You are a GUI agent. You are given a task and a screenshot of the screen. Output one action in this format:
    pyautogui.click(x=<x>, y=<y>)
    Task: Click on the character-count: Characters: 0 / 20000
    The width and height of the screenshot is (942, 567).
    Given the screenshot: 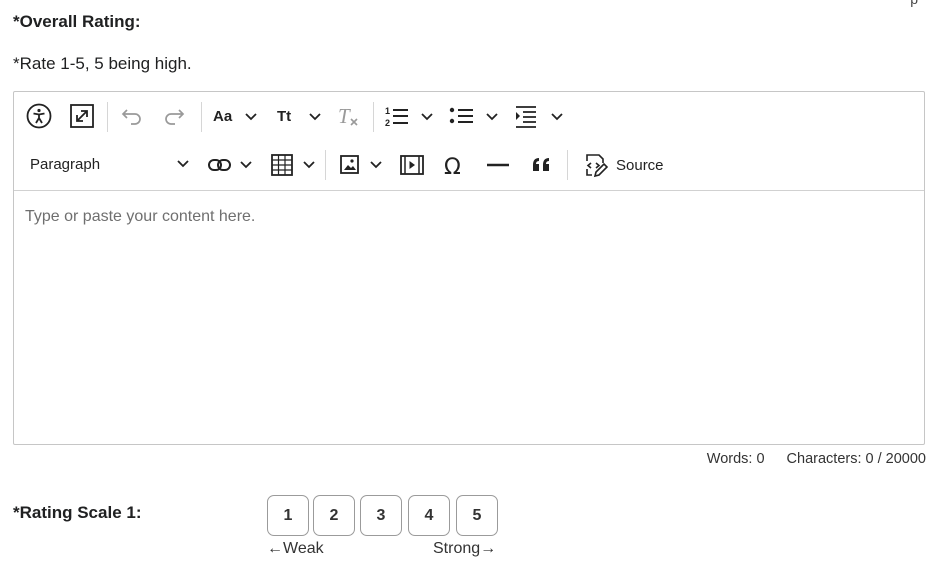 What is the action you would take?
    pyautogui.click(x=856, y=459)
    